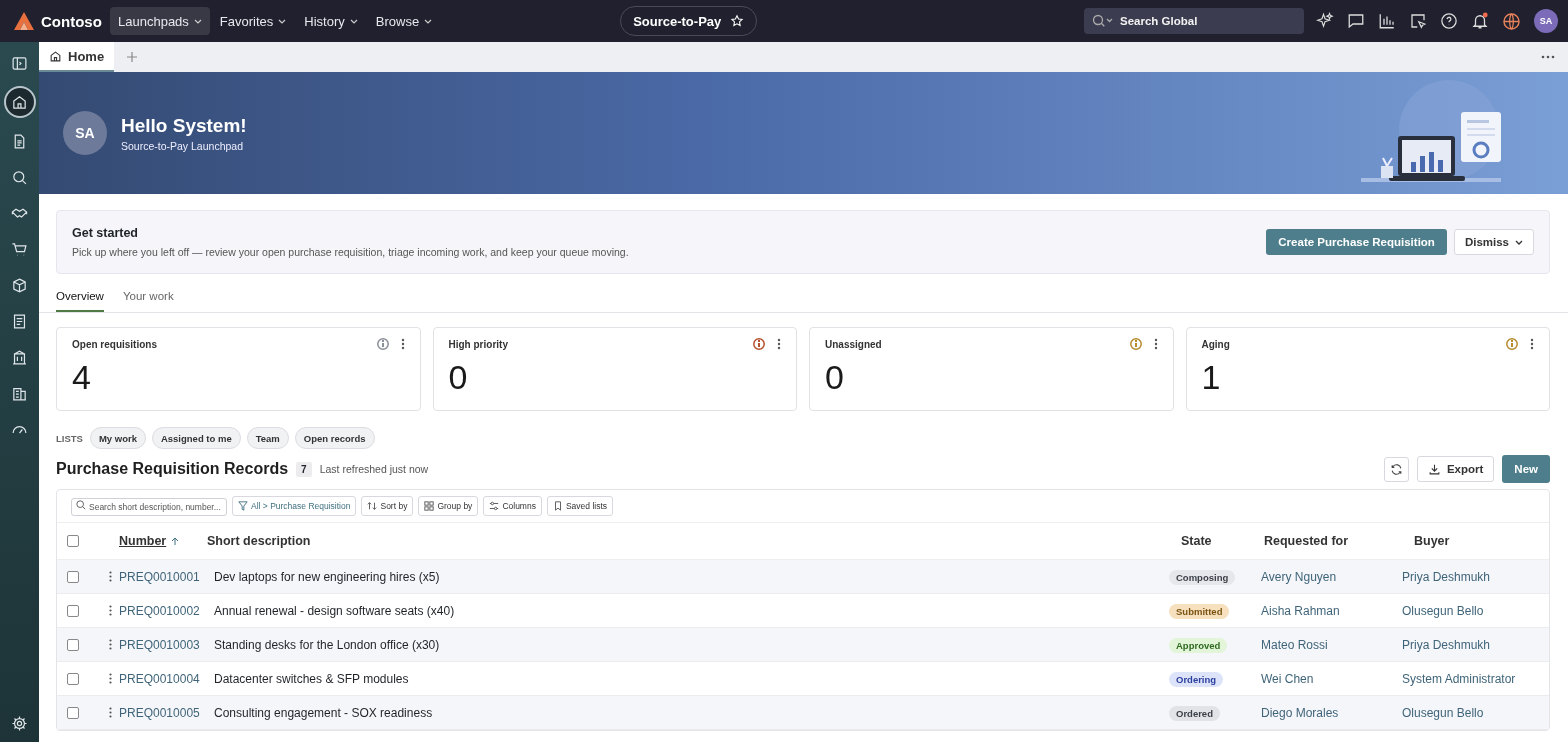 The width and height of the screenshot is (1568, 742). What do you see at coordinates (1325, 21) in the screenshot?
I see `sparkle-icon` at bounding box center [1325, 21].